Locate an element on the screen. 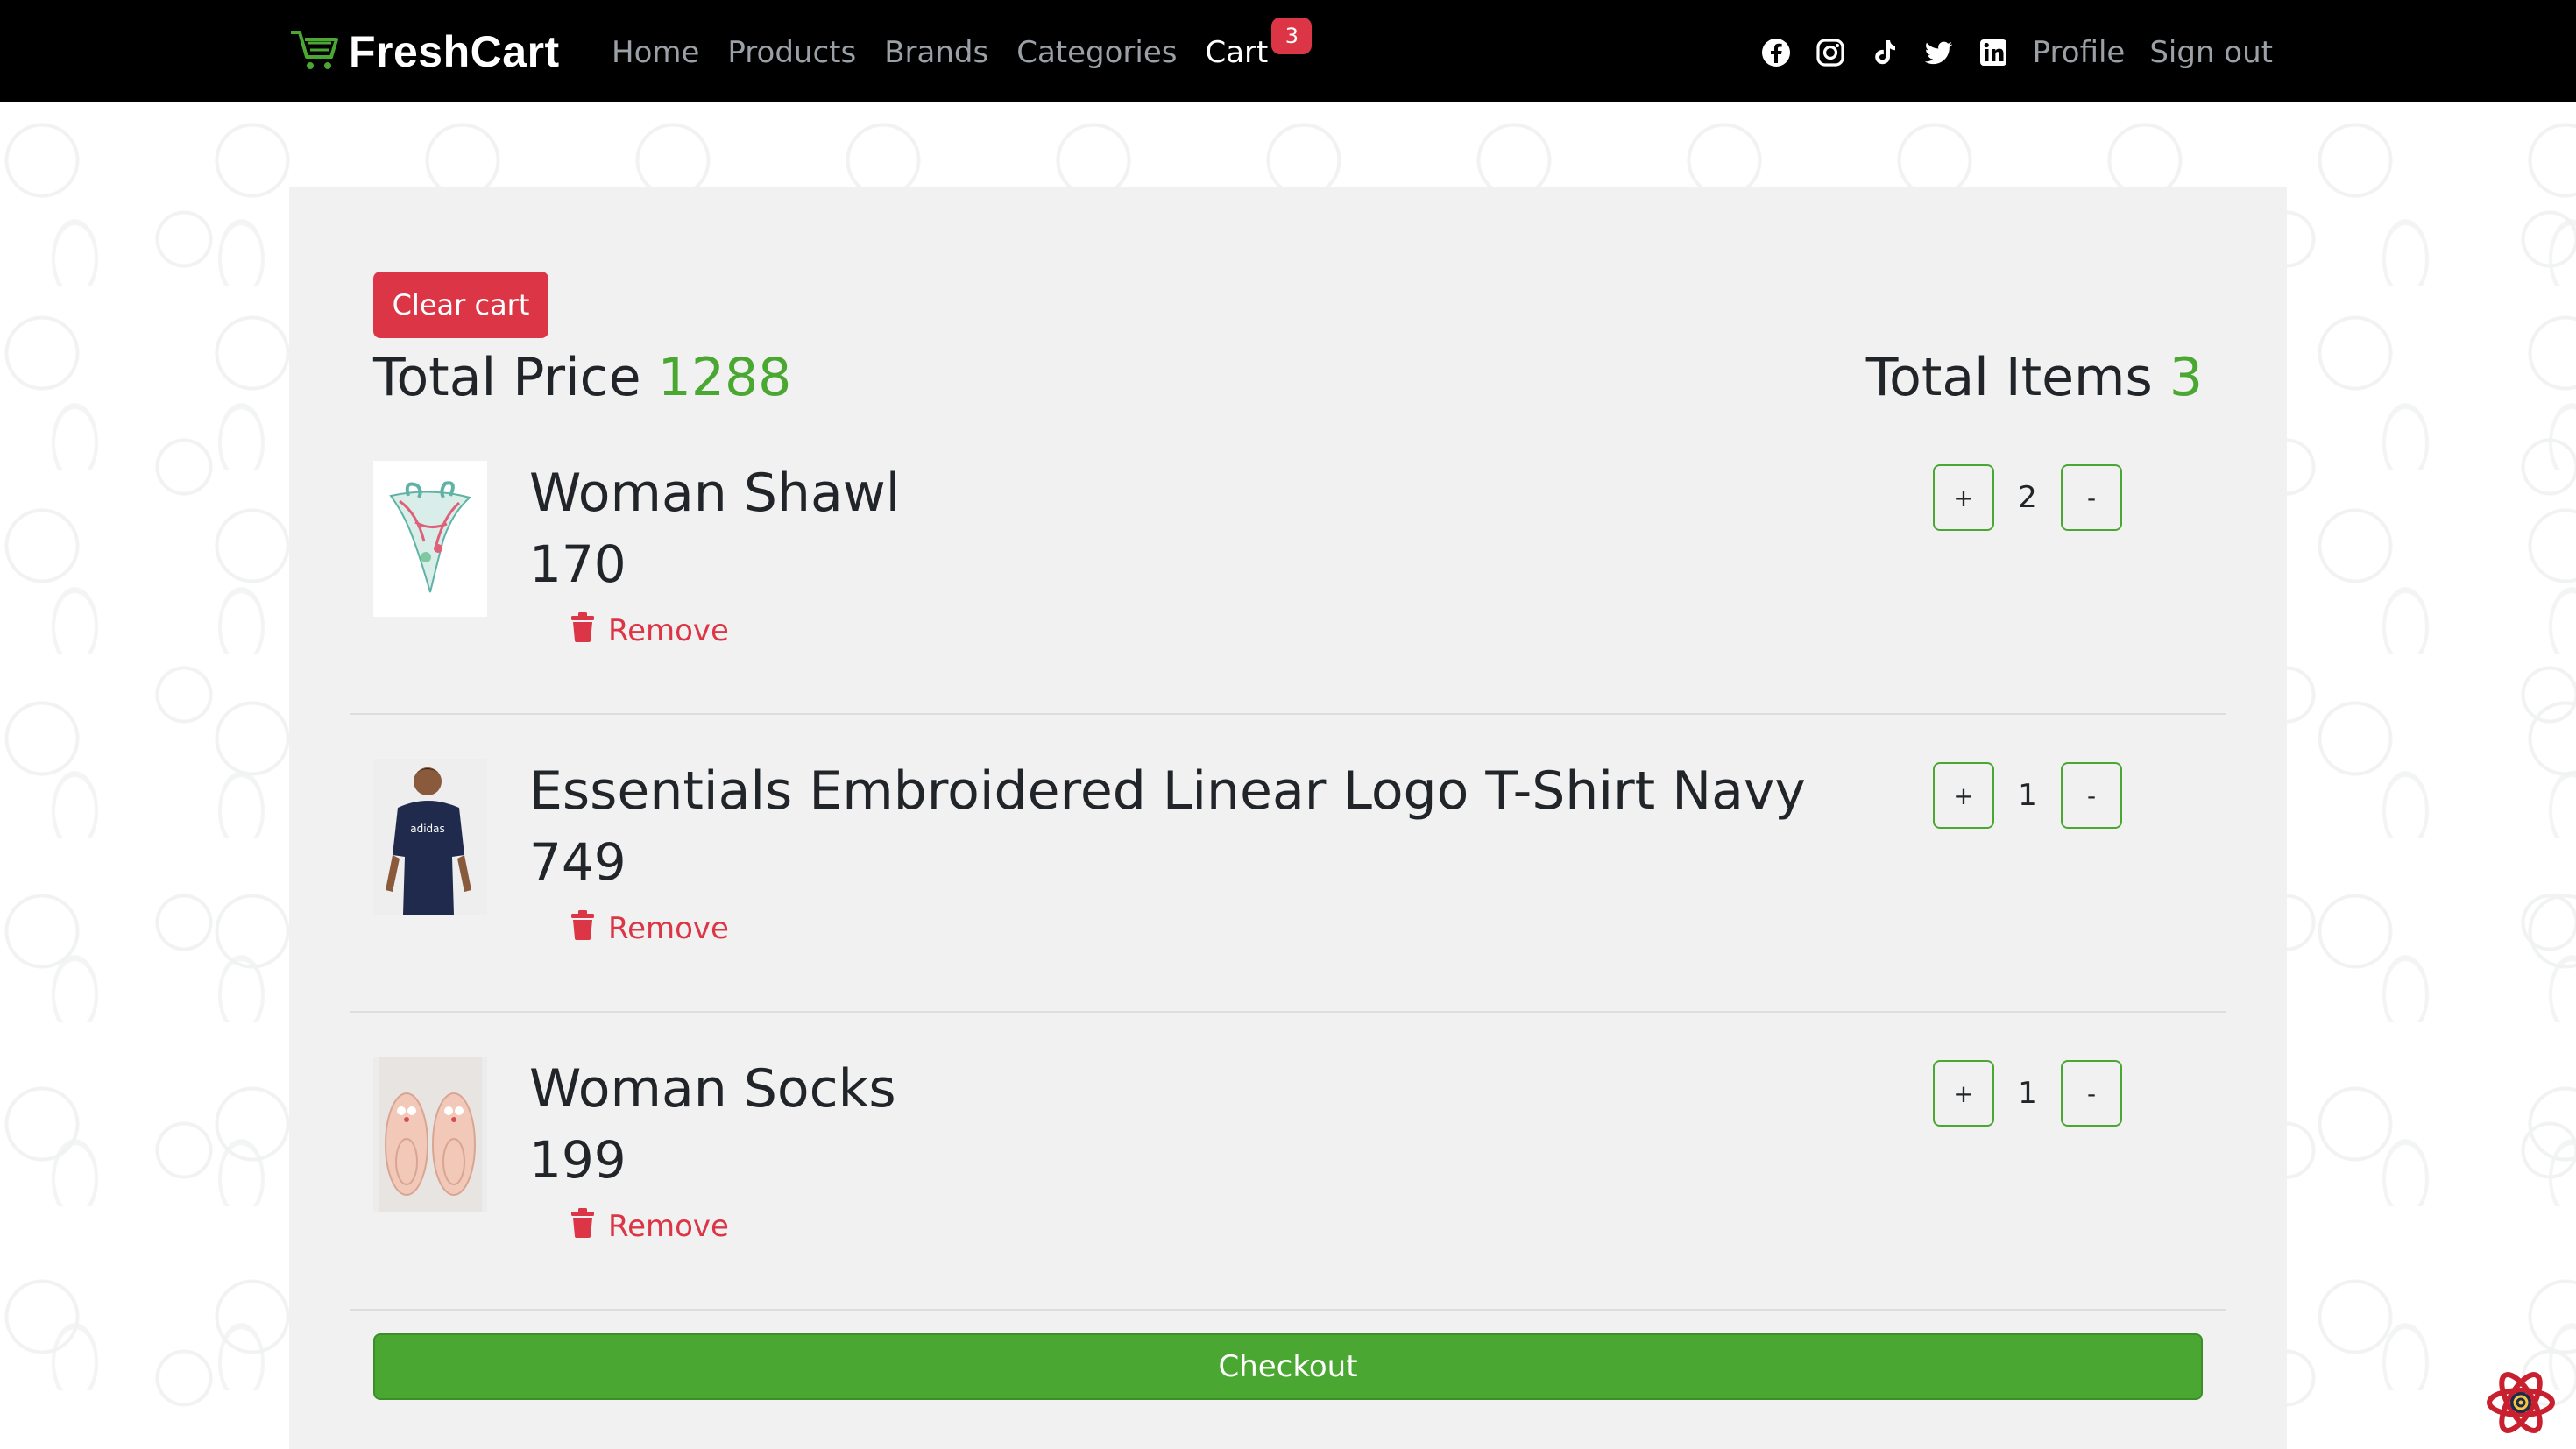  product-title: Woman Socks is located at coordinates (712, 1089).